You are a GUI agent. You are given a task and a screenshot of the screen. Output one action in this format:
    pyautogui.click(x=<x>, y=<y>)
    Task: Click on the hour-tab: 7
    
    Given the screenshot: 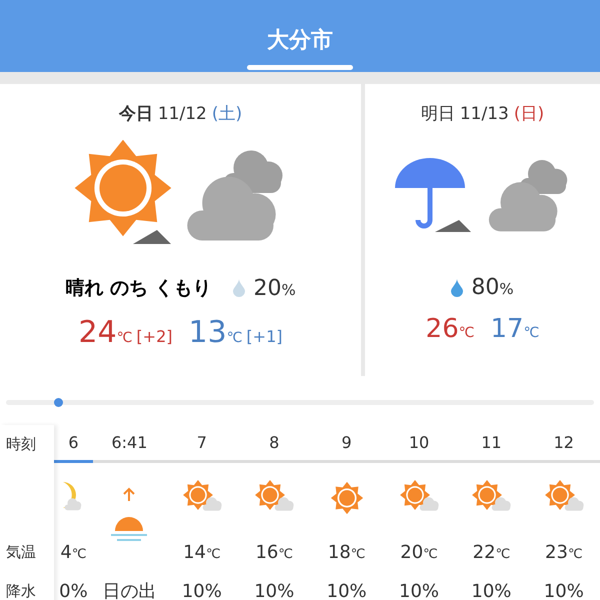 What is the action you would take?
    pyautogui.click(x=202, y=444)
    